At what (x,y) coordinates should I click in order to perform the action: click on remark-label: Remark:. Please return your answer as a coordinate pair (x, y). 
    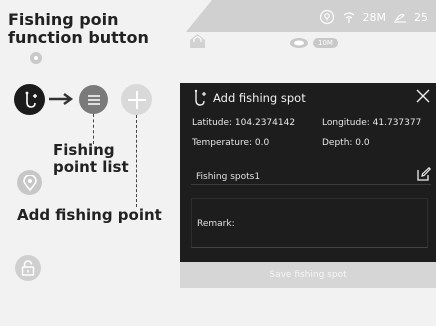
    Looking at the image, I should click on (216, 224).